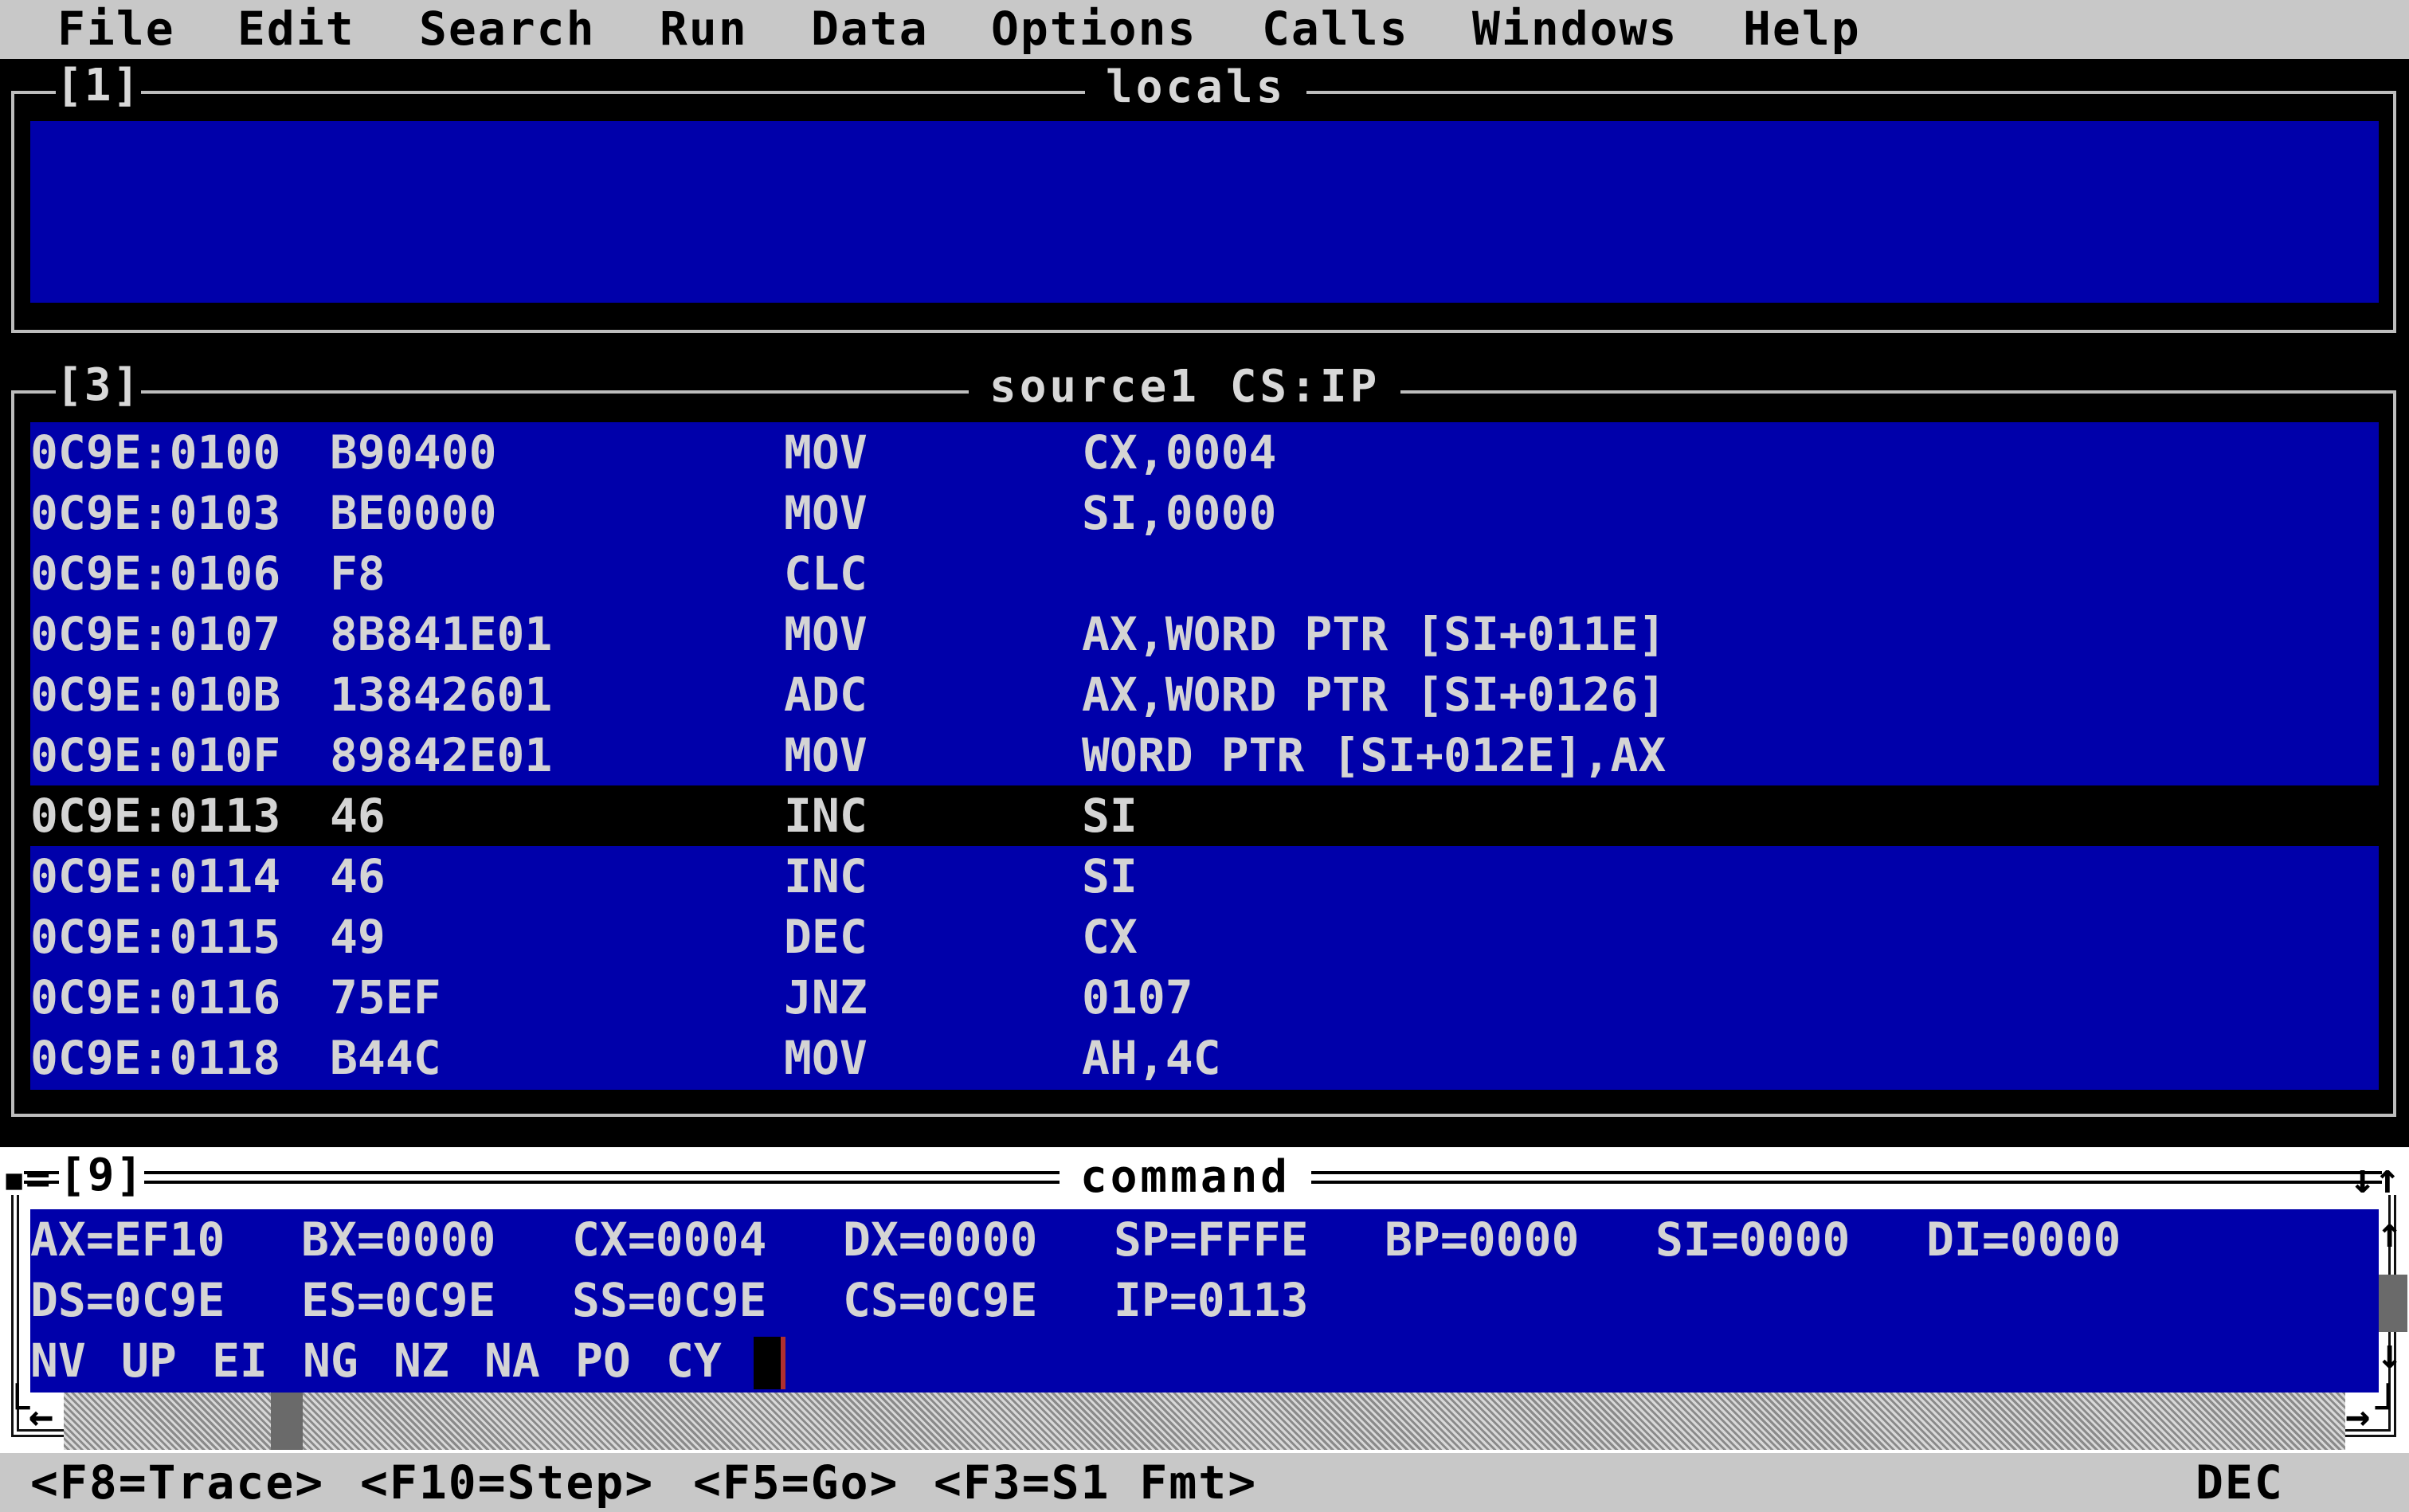  I want to click on source-addr: 0C9E:0103, so click(155, 513).